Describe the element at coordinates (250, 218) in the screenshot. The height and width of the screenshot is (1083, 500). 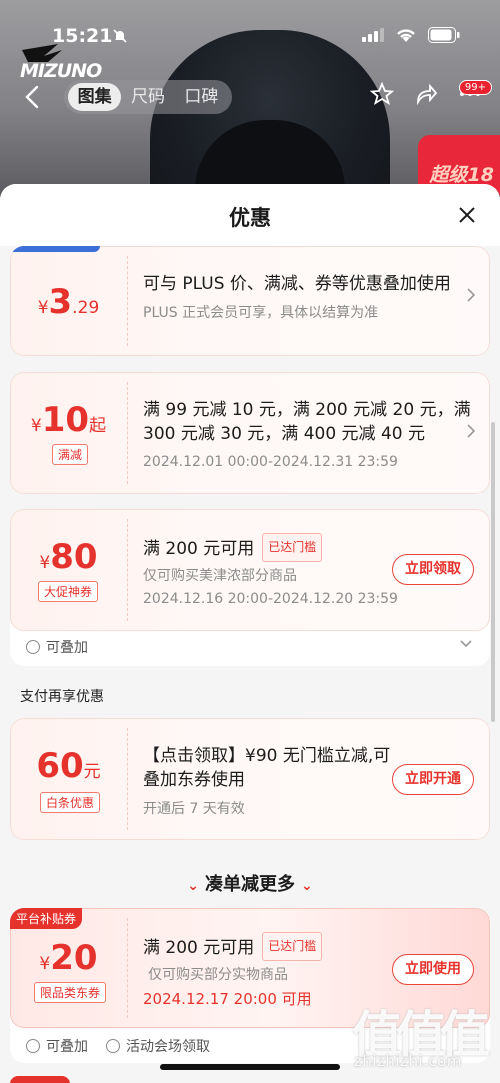
I see `sheet-title: 优惠` at that location.